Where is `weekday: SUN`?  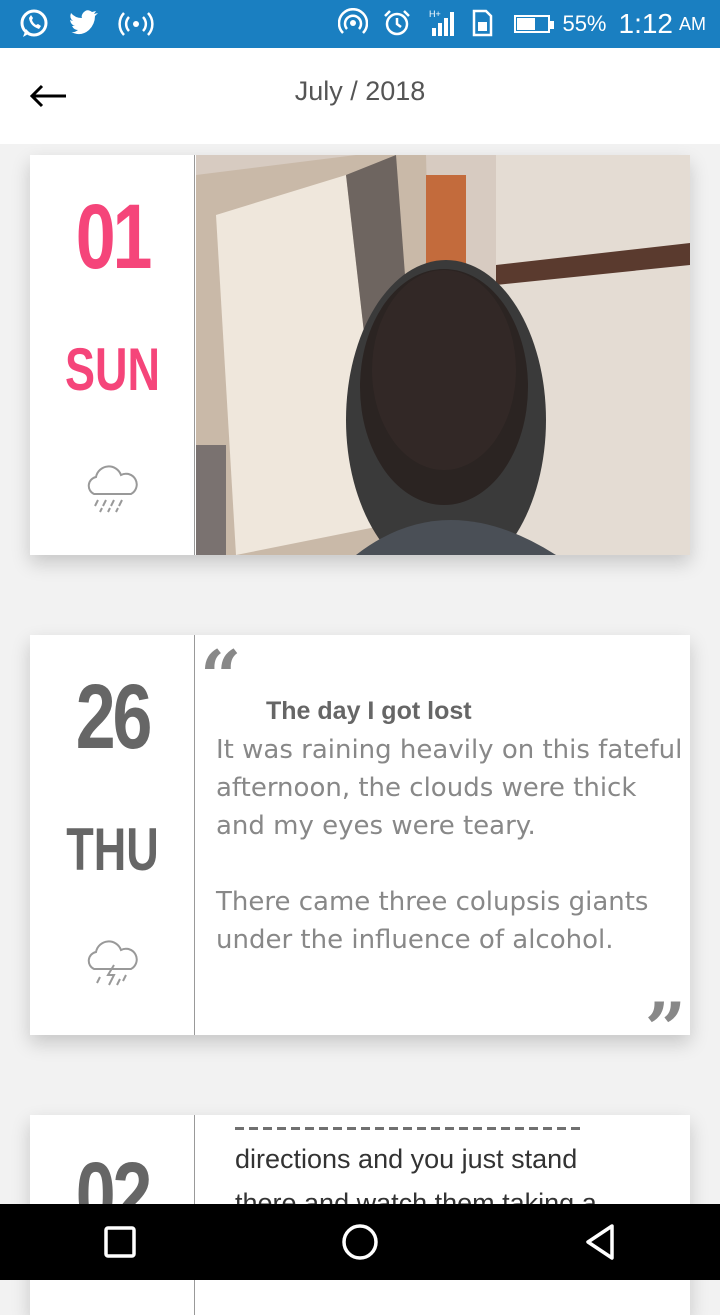 weekday: SUN is located at coordinates (112, 369).